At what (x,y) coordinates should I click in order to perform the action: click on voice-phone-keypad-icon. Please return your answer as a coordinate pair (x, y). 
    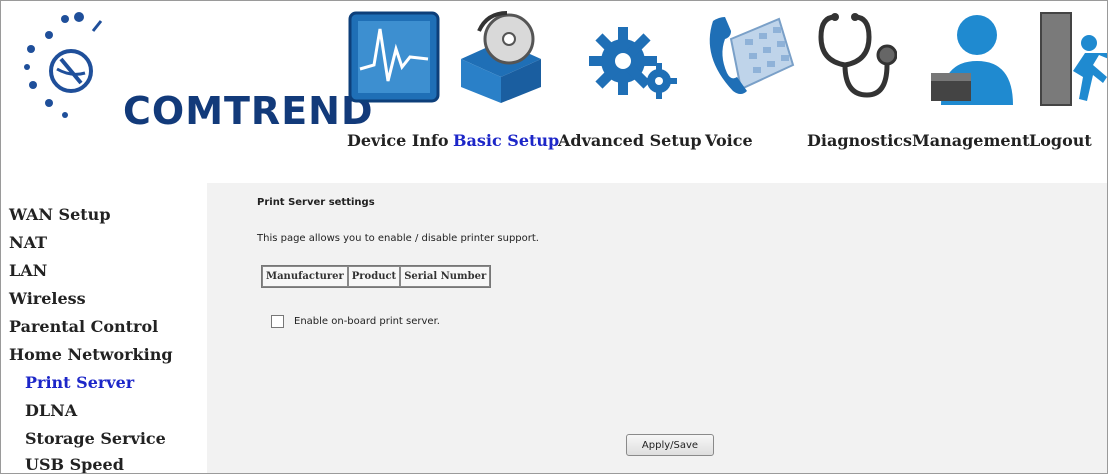
    Looking at the image, I should click on (749, 57).